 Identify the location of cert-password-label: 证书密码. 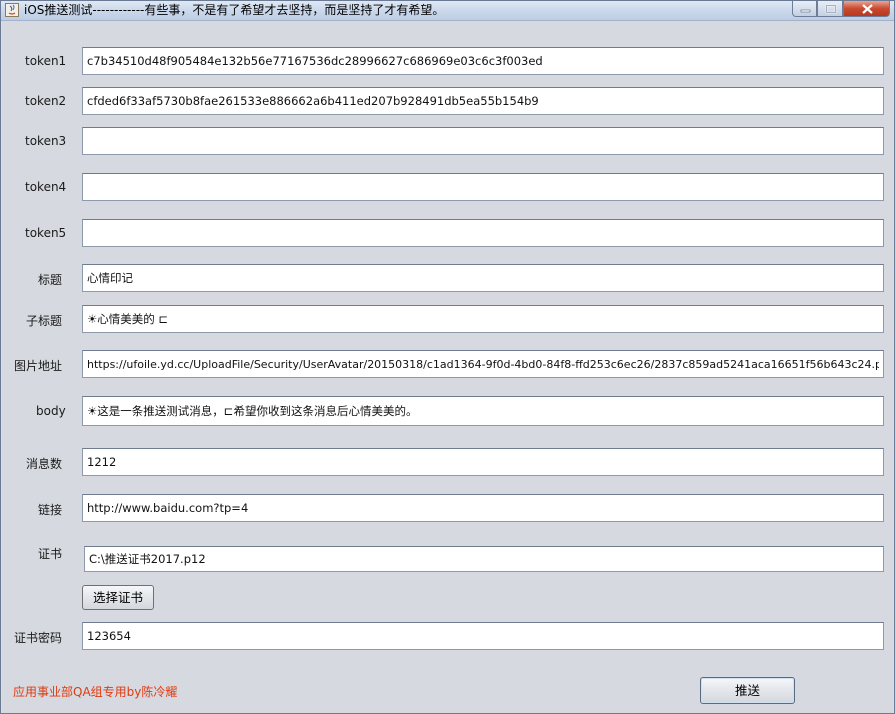
(38, 638).